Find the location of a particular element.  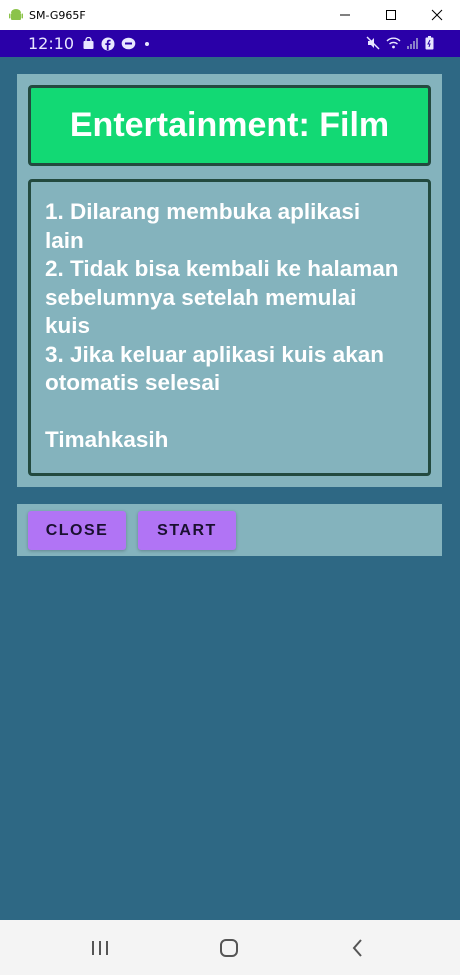

action-bar: CLOSE START is located at coordinates (229, 530).